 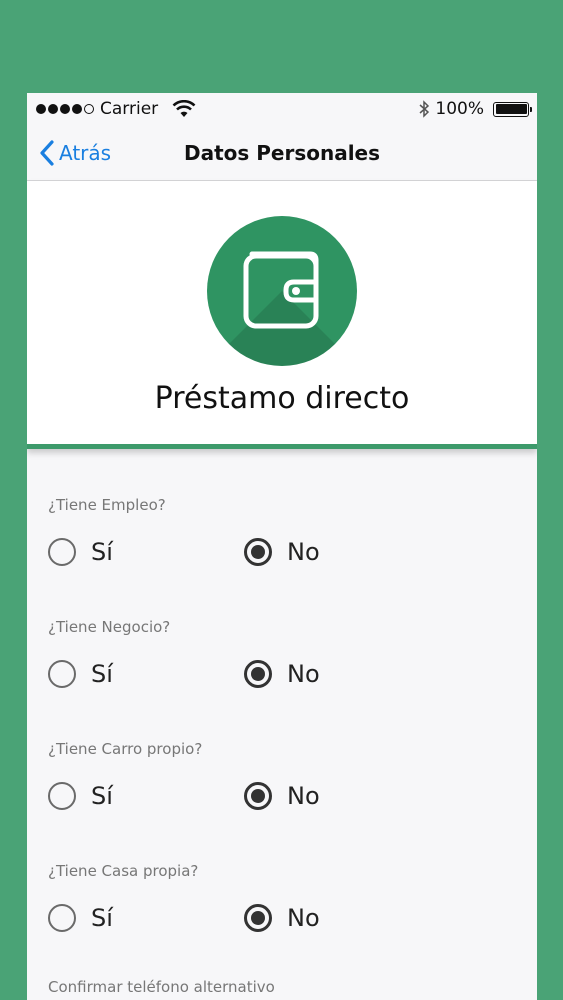 I want to click on bluetooth-icon, so click(x=424, y=109).